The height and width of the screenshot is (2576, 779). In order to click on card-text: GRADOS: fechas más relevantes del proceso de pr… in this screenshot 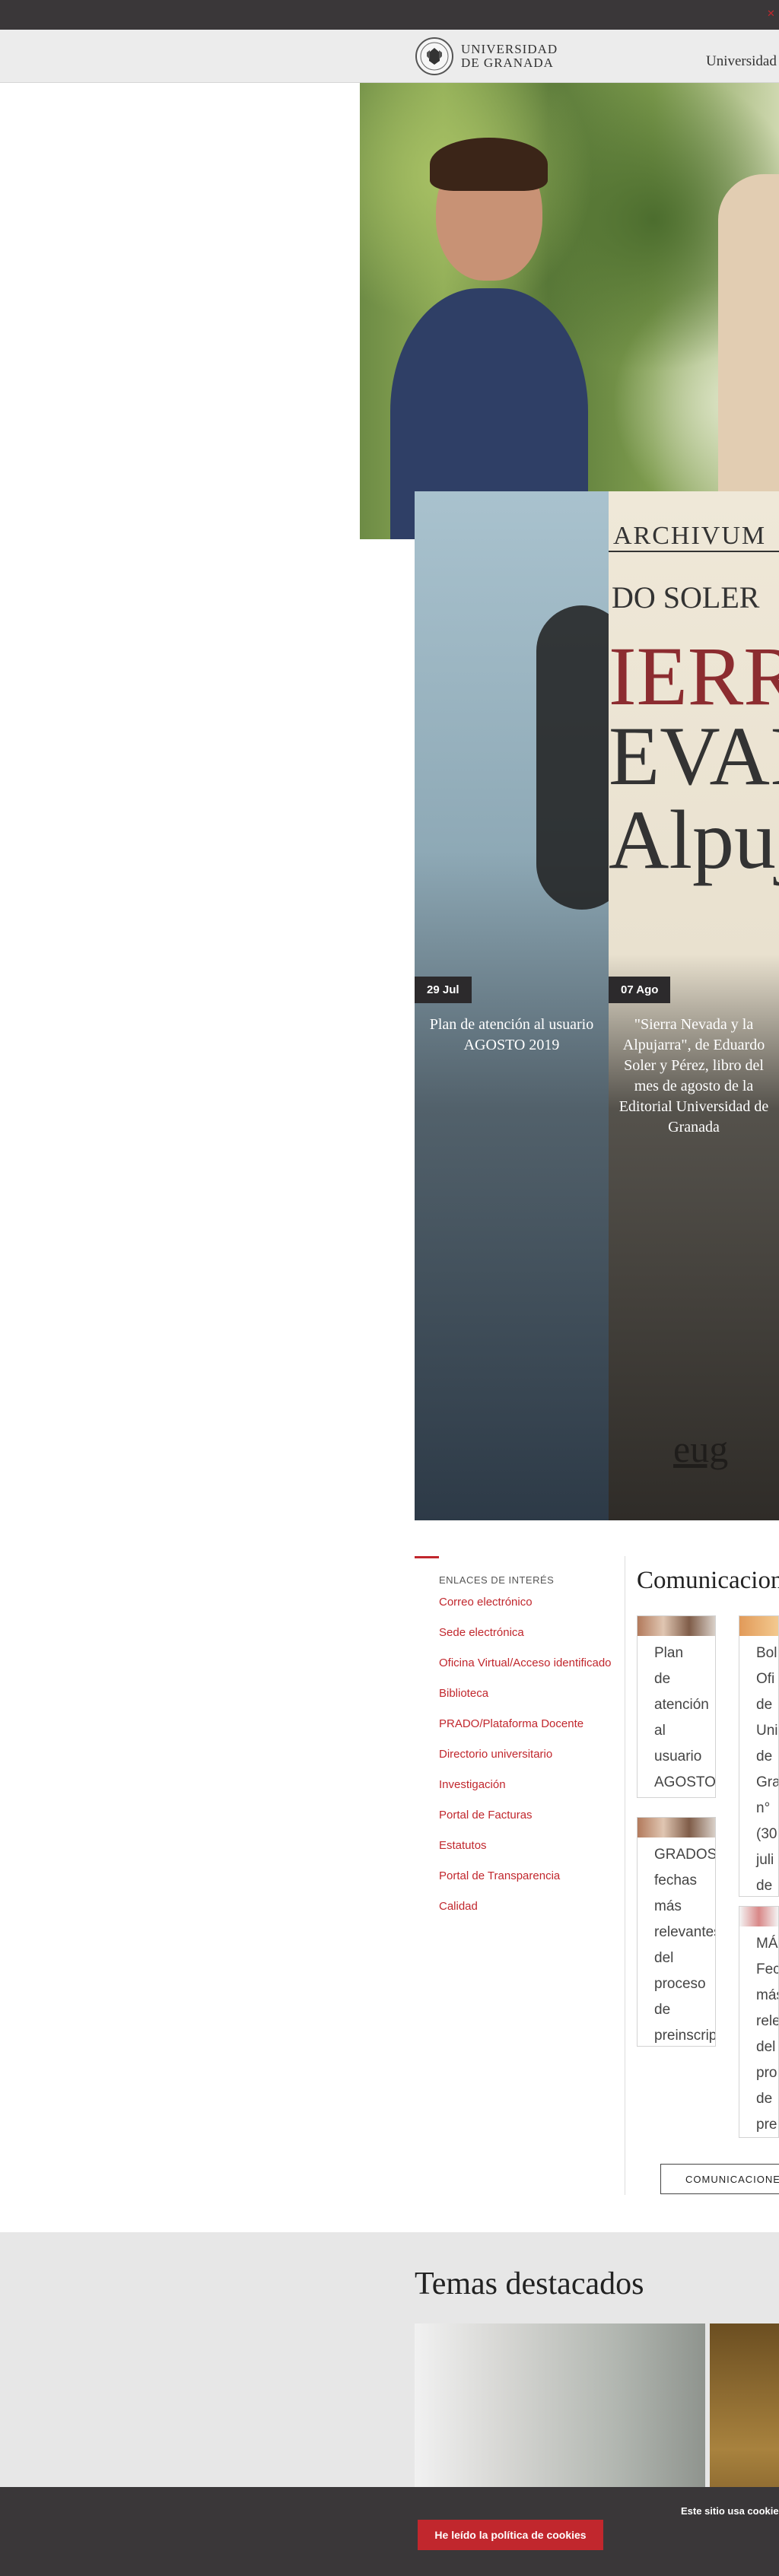, I will do `click(685, 1945)`.